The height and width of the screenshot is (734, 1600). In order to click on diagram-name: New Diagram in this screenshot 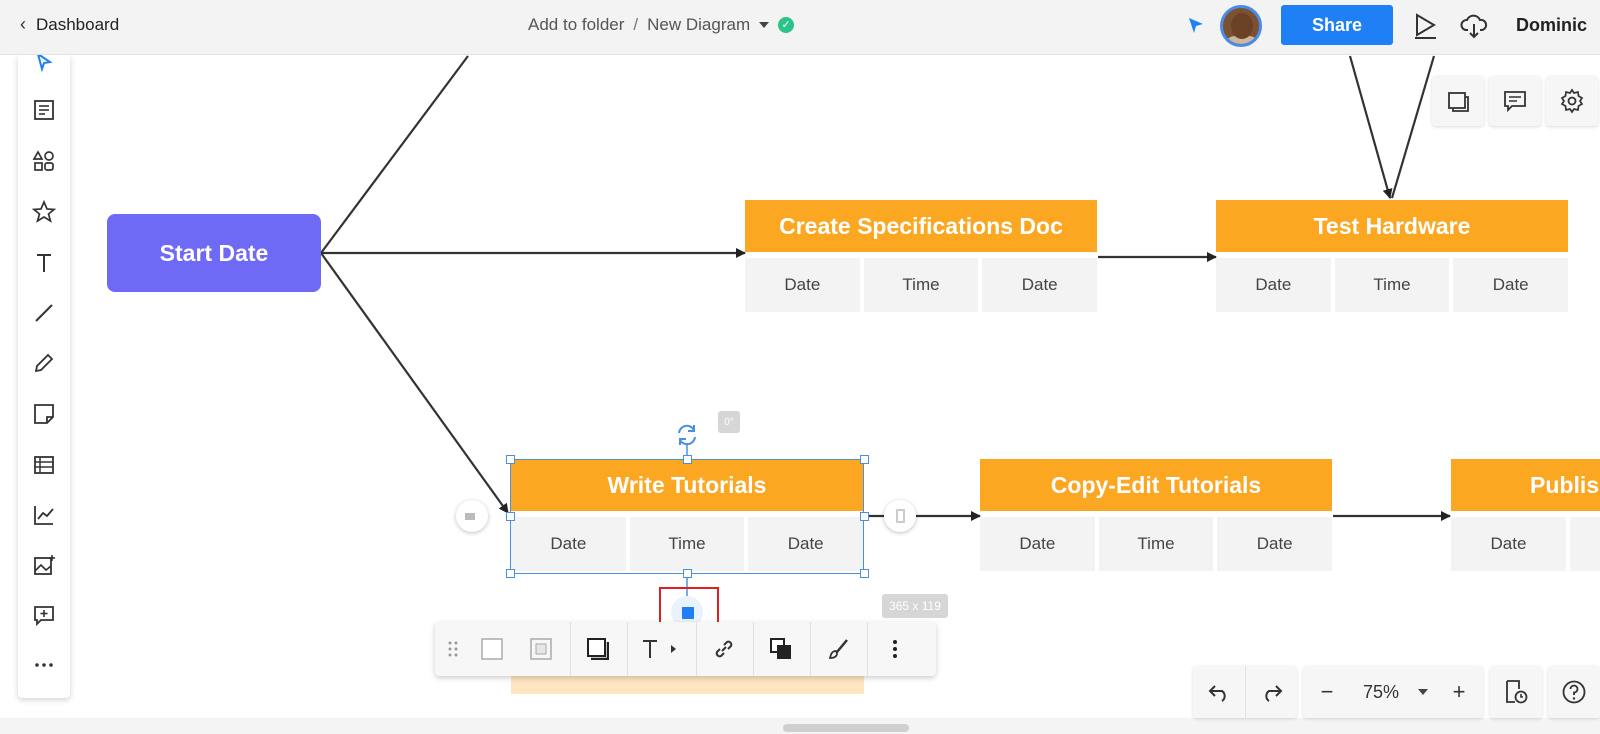, I will do `click(698, 25)`.